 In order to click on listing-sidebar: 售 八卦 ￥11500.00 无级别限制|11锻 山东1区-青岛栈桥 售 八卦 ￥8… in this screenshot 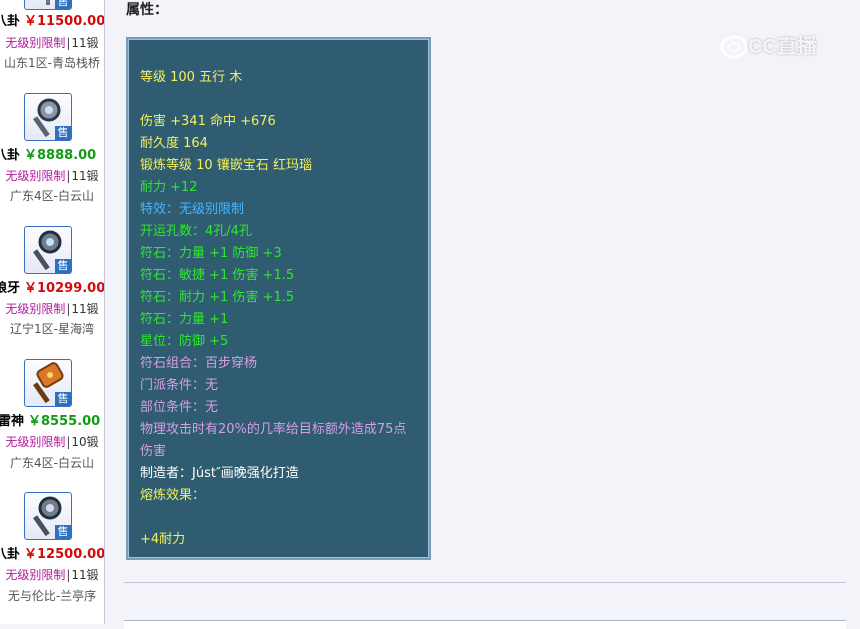, I will do `click(52, 312)`.